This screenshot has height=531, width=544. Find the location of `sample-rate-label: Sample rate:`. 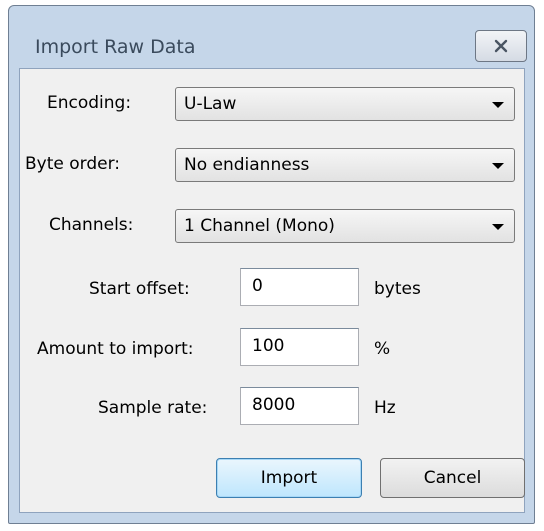

sample-rate-label: Sample rate: is located at coordinates (153, 408).